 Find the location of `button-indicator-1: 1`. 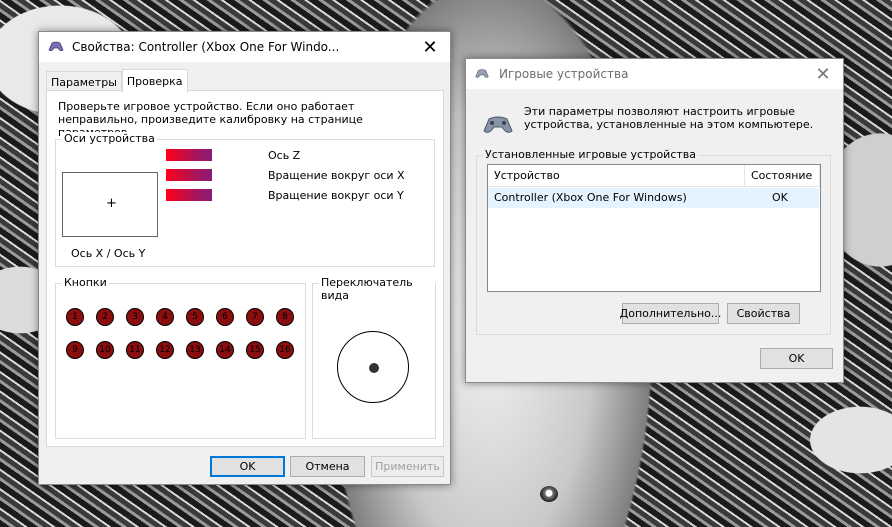

button-indicator-1: 1 is located at coordinates (75, 317).